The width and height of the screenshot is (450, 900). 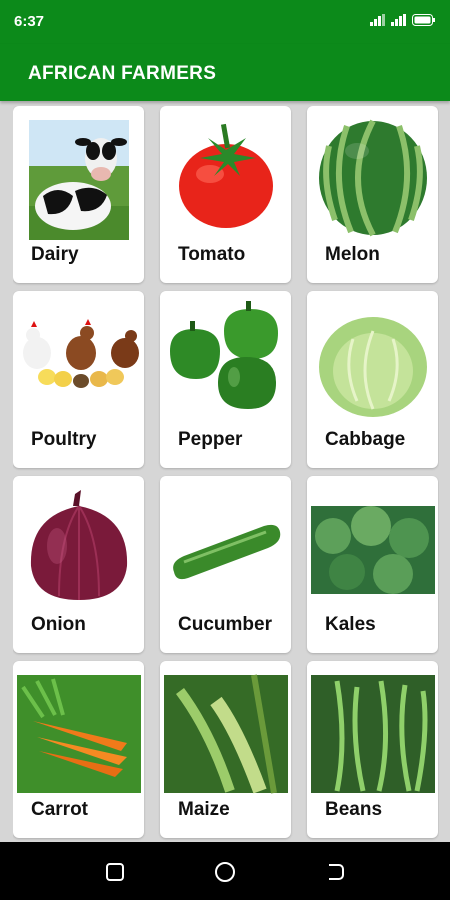 I want to click on card-label: Dairy, so click(x=55, y=254).